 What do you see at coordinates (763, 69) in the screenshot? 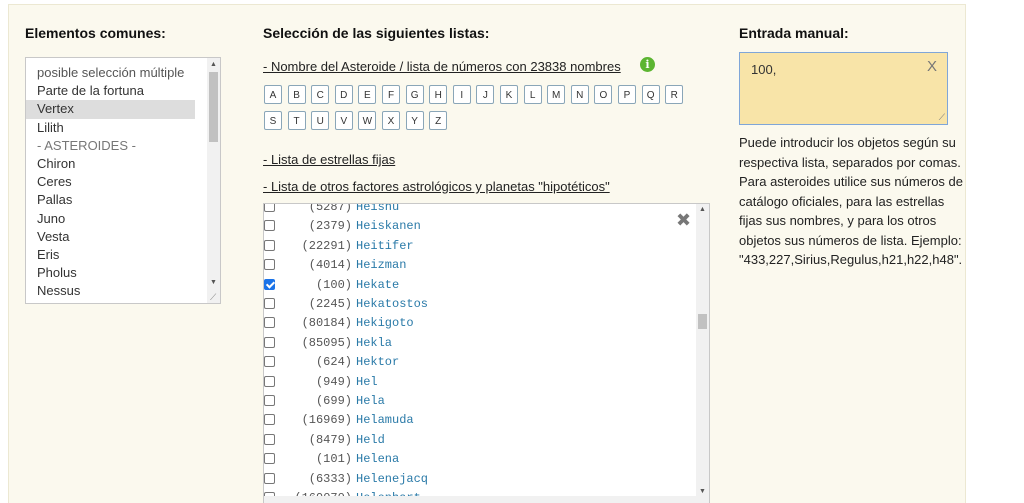
I see `manual-entry-value: 100,` at bounding box center [763, 69].